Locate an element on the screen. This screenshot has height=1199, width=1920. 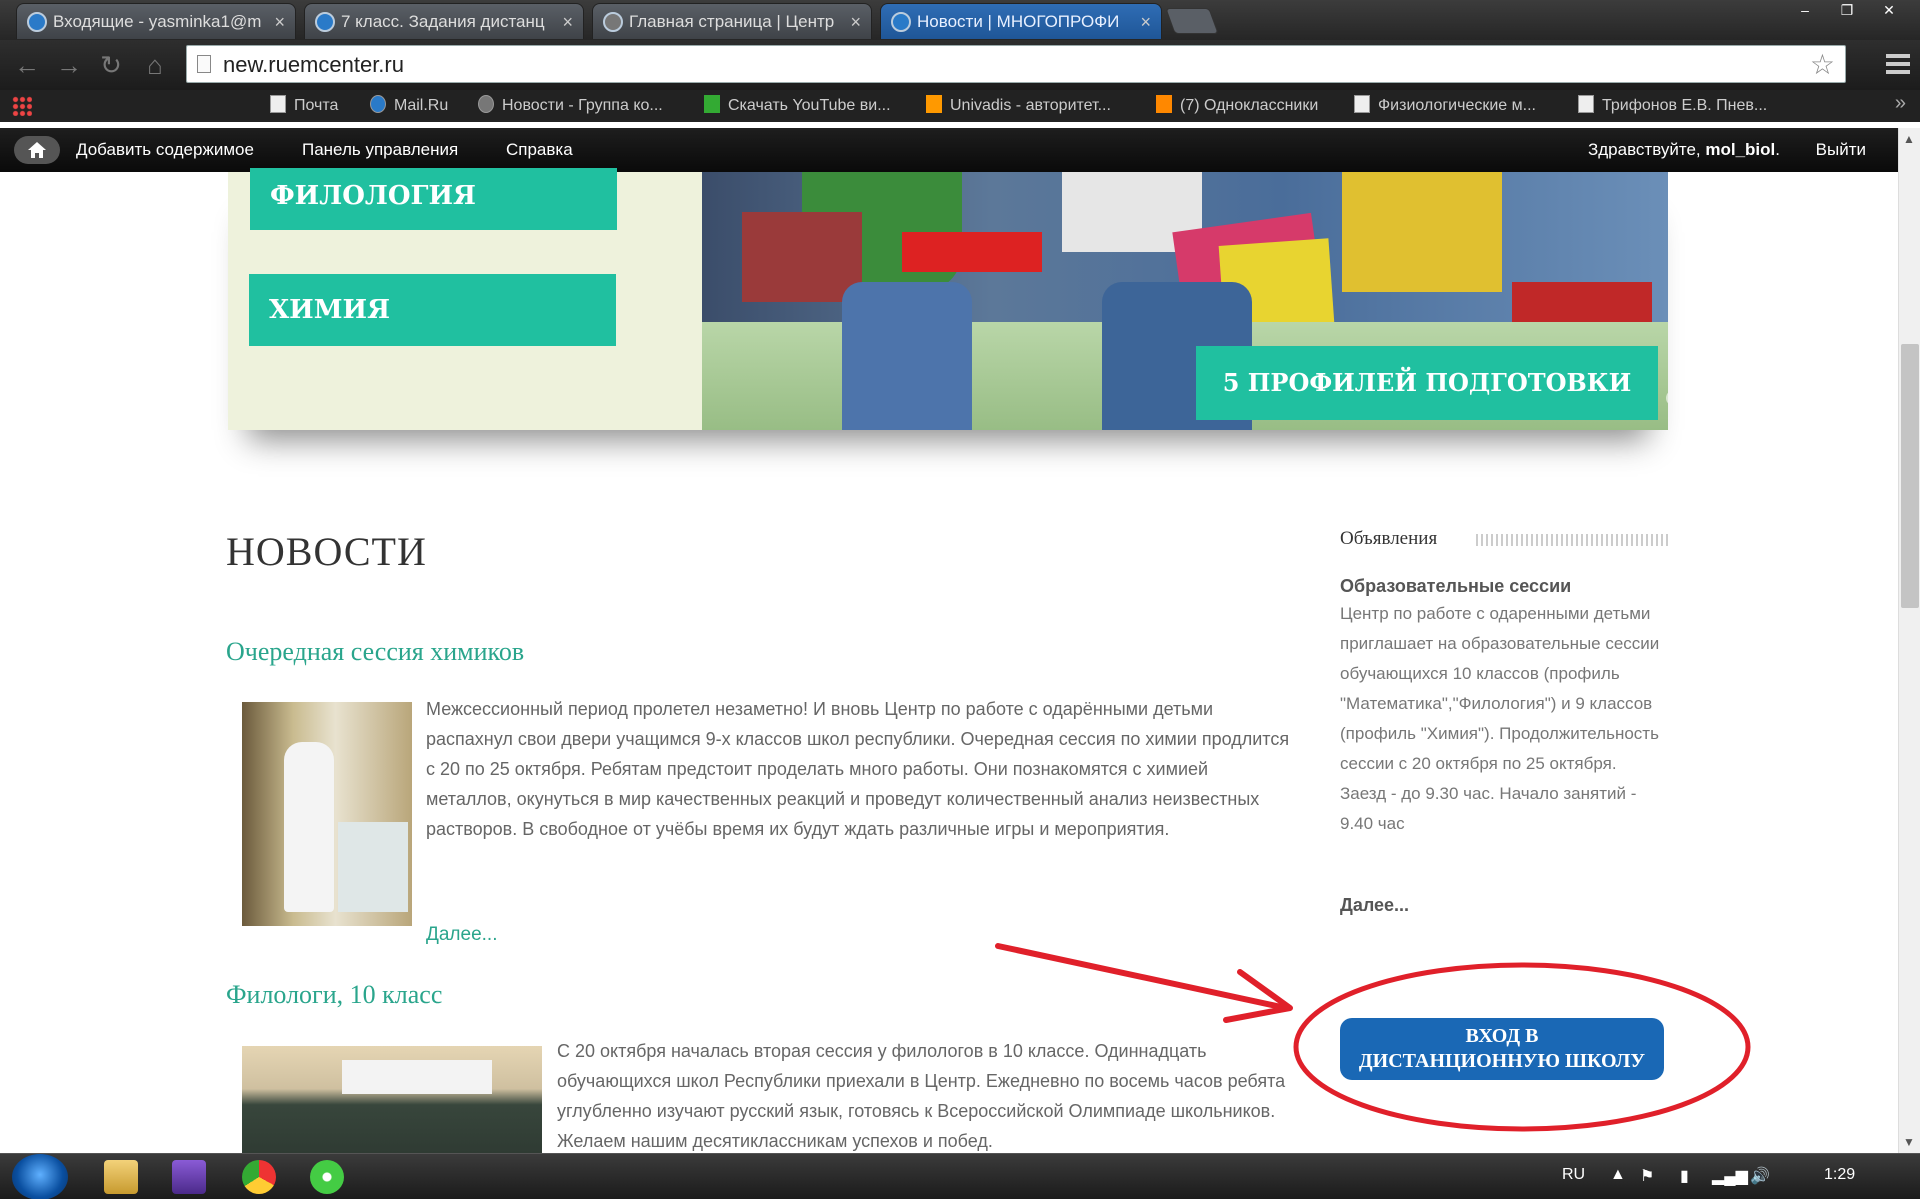
browser-tab: Главная страница | Центр × is located at coordinates (732, 21).